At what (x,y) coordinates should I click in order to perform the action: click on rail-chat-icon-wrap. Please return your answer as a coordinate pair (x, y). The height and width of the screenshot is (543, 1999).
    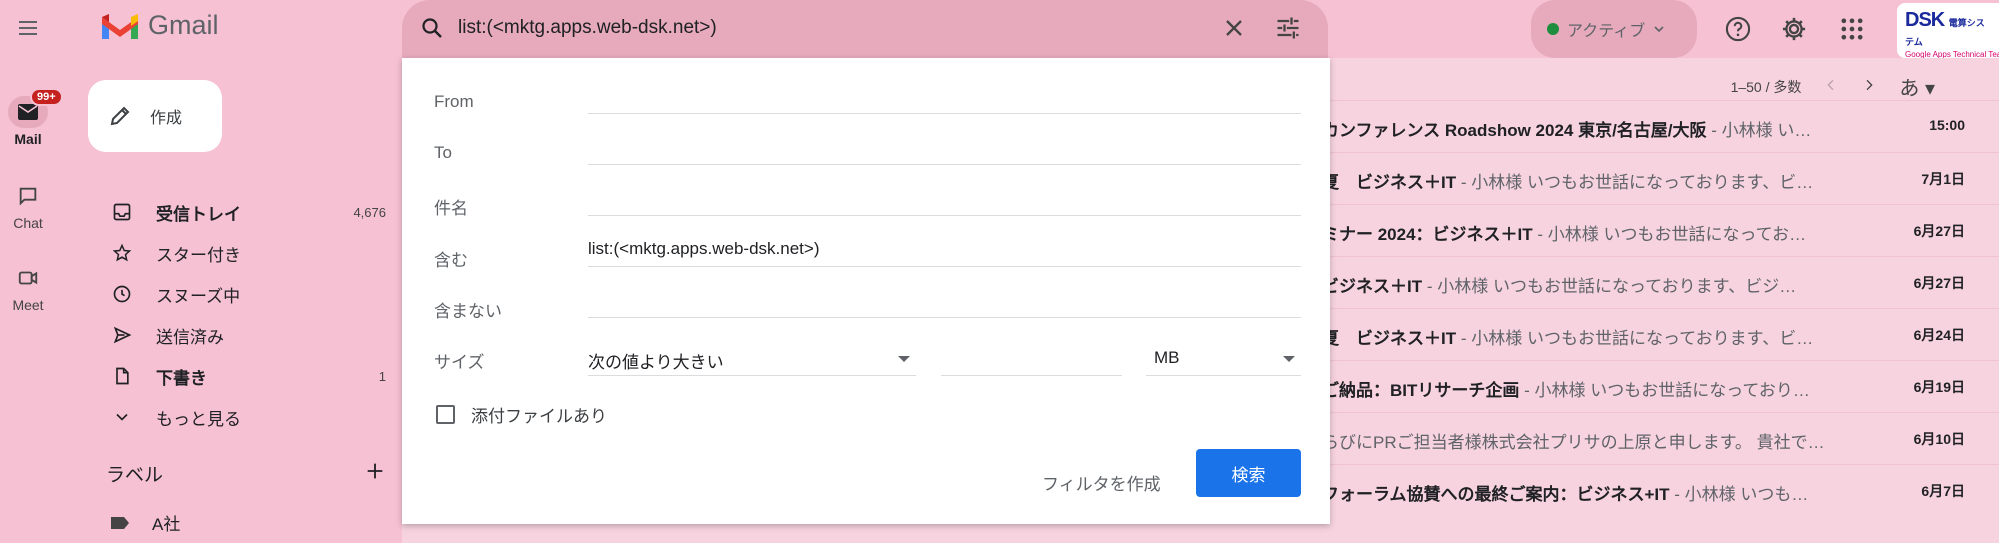
    Looking at the image, I should click on (28, 196).